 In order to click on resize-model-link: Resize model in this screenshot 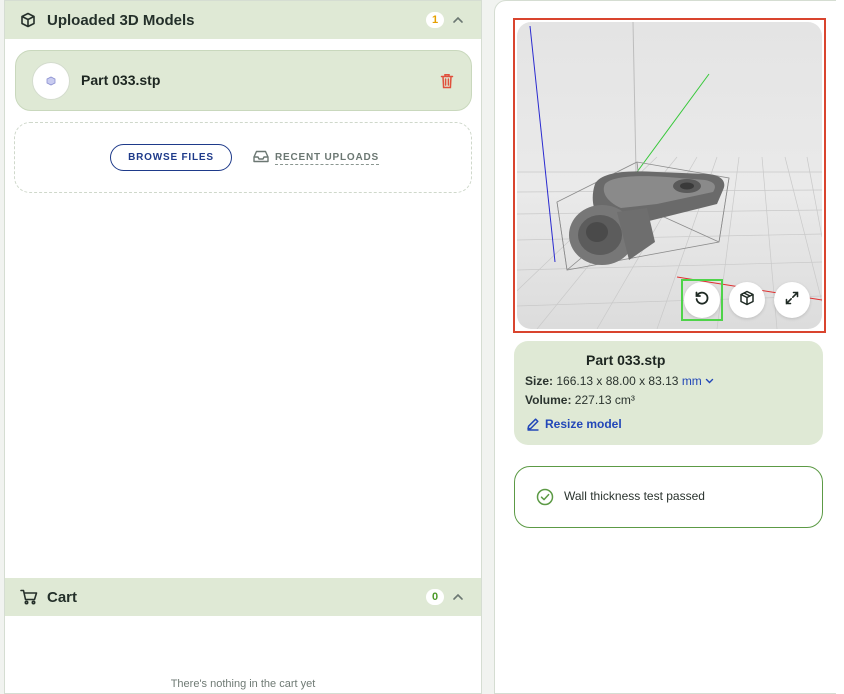, I will do `click(574, 424)`.